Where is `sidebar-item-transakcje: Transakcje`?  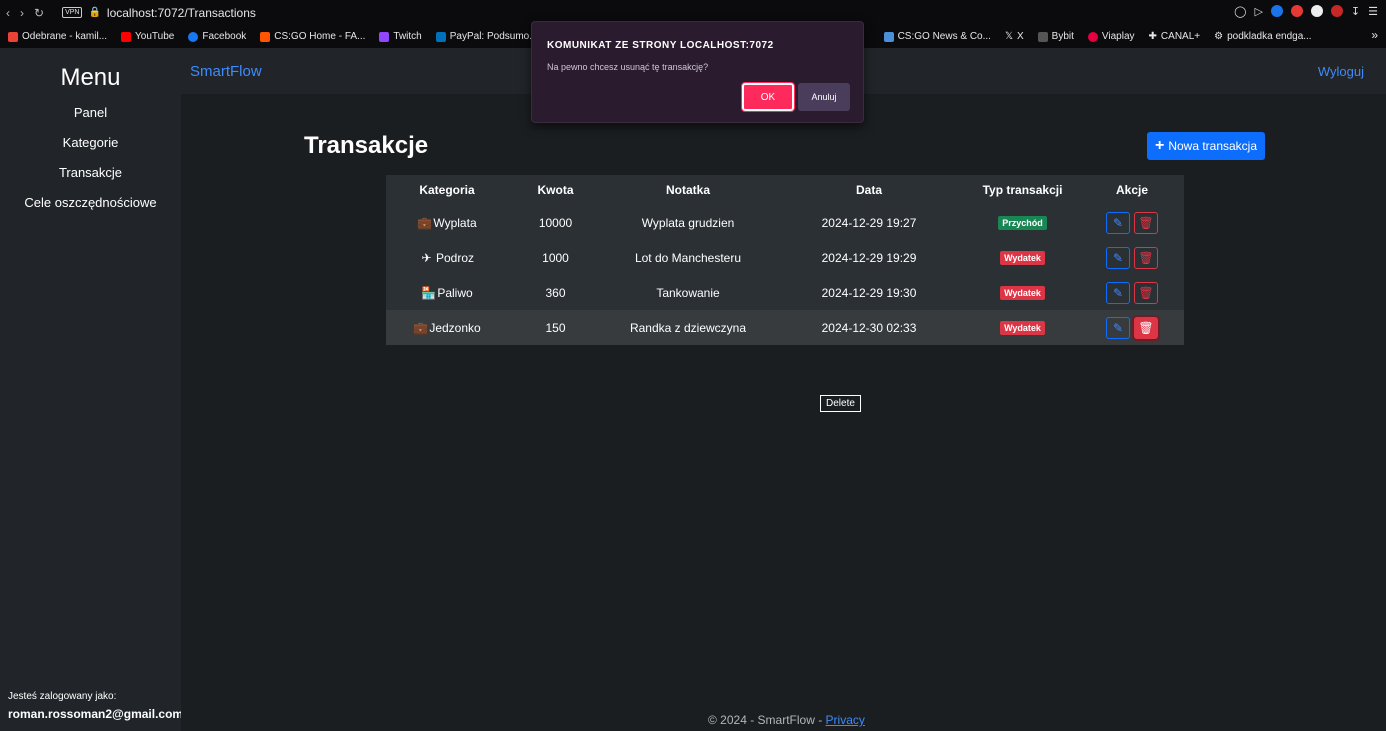 sidebar-item-transakcje: Transakcje is located at coordinates (90, 173).